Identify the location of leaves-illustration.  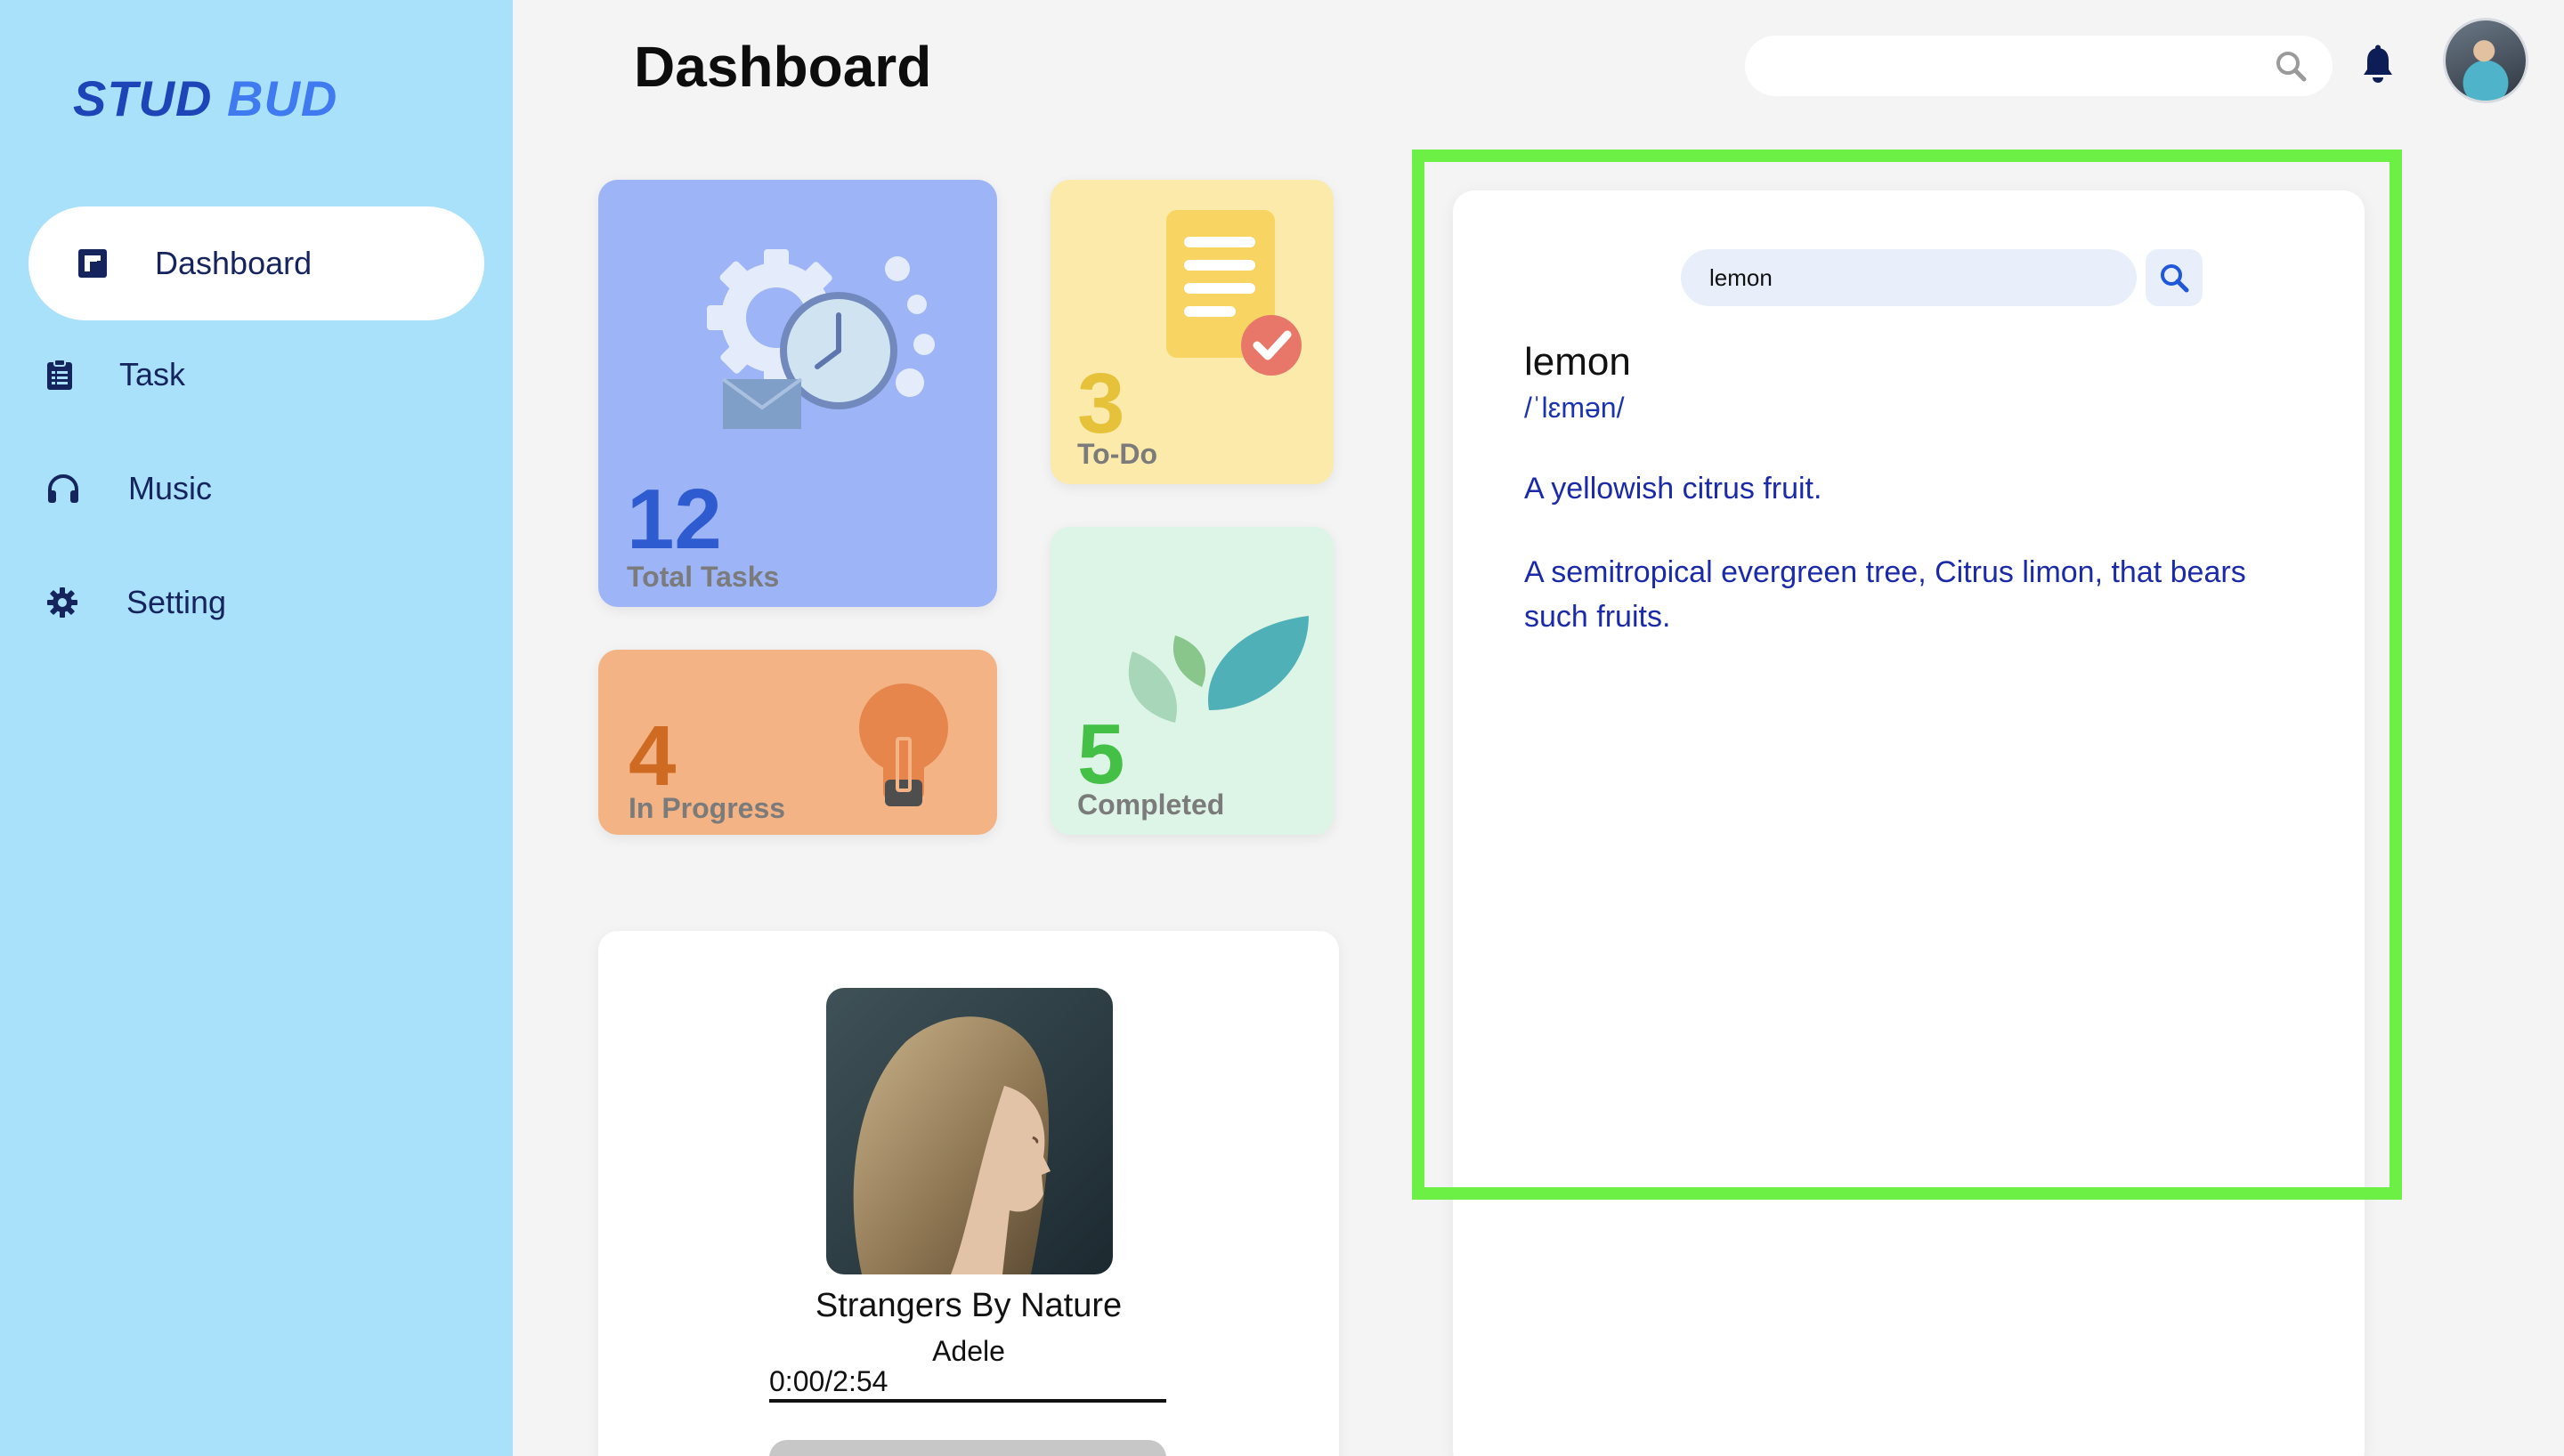
(1215, 662).